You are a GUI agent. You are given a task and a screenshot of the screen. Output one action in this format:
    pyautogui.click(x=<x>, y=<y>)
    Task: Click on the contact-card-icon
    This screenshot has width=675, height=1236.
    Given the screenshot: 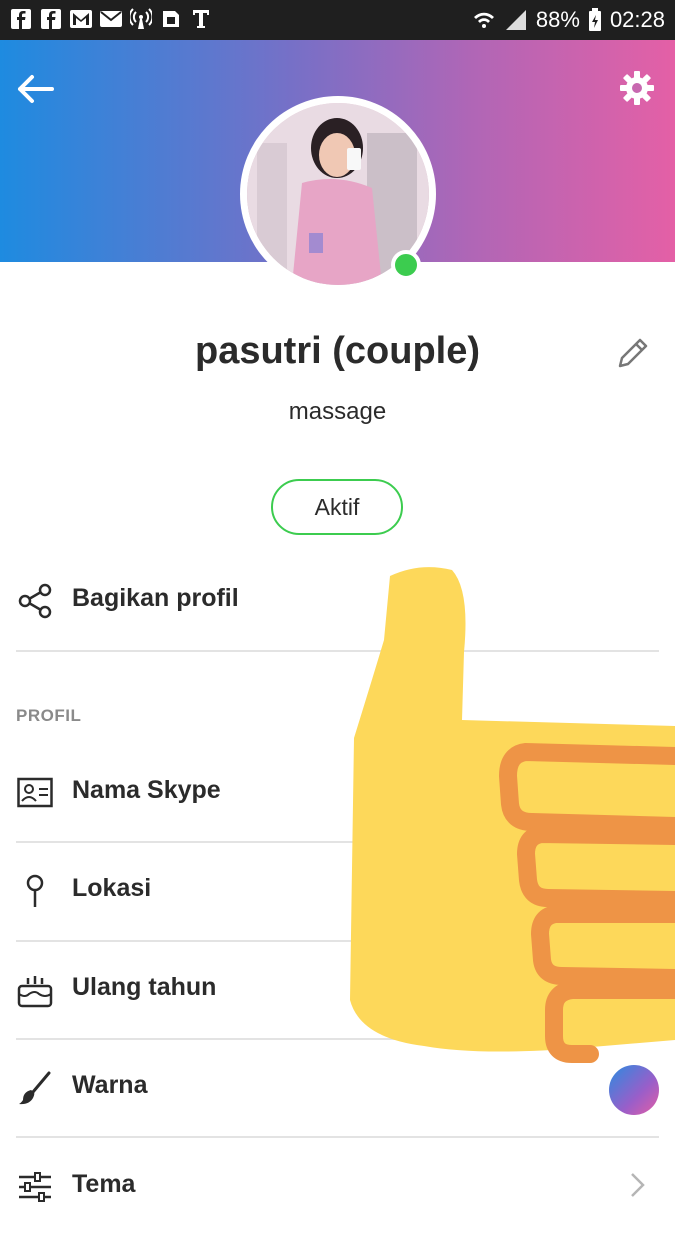 What is the action you would take?
    pyautogui.click(x=35, y=793)
    